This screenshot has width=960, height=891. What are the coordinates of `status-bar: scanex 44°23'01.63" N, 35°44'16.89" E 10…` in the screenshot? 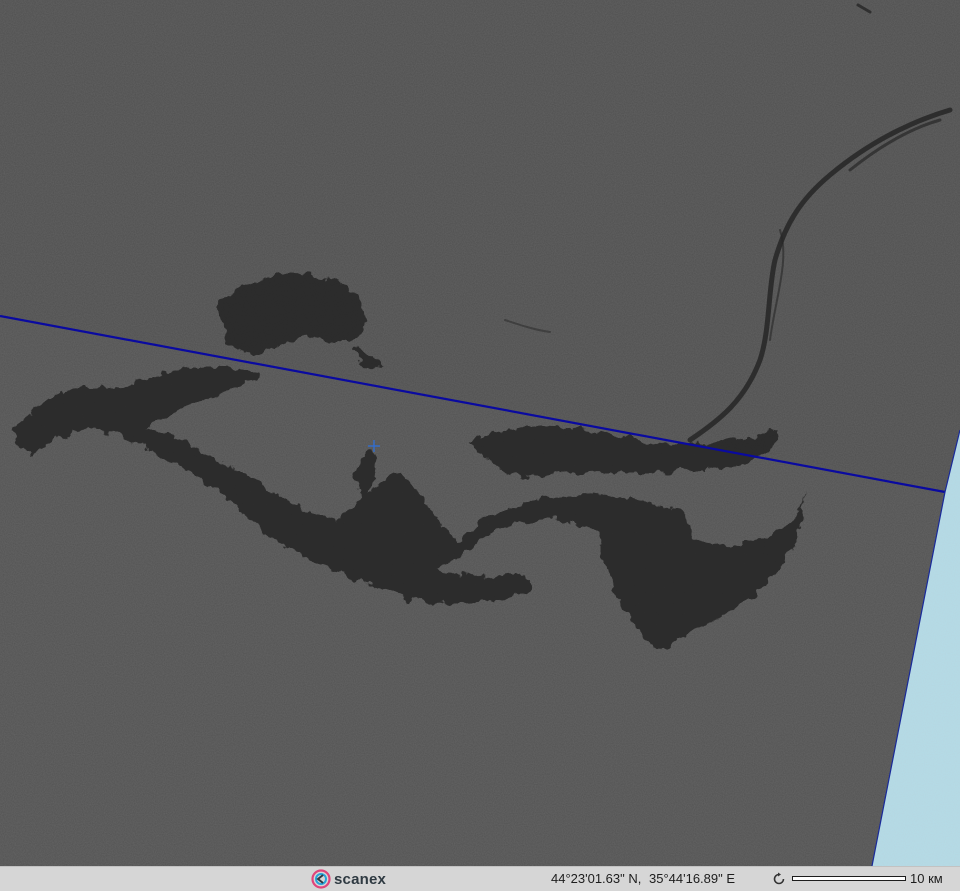 It's located at (480, 878).